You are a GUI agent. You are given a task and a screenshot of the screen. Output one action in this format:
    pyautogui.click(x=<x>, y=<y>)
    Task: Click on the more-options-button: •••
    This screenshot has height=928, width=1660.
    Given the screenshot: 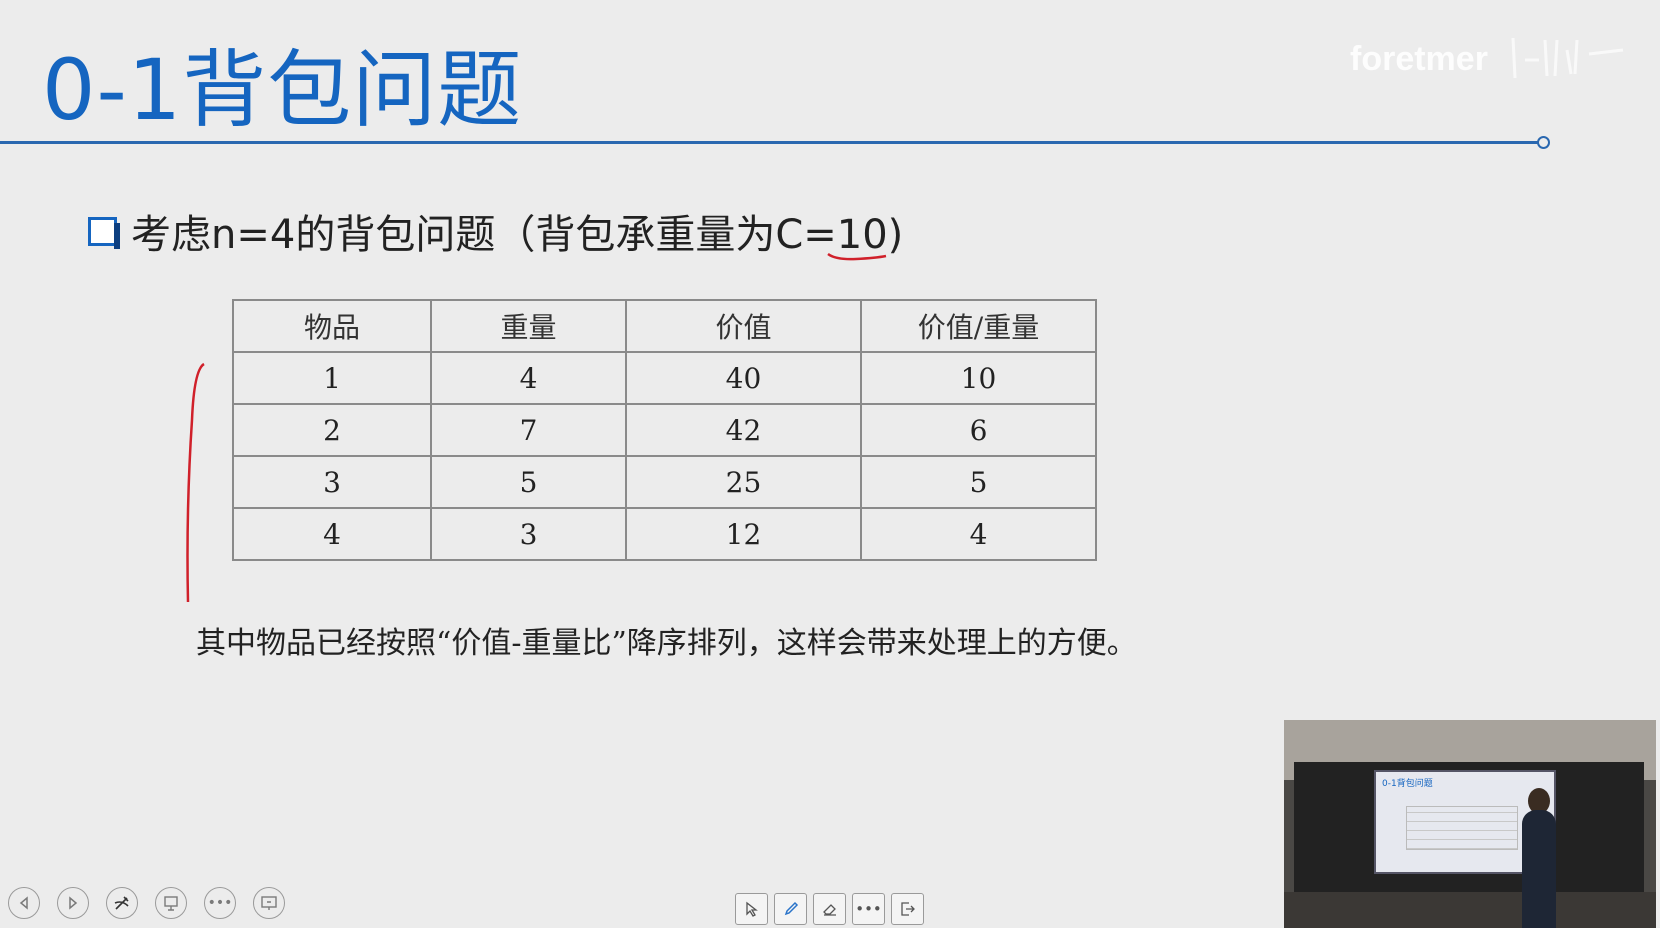 What is the action you would take?
    pyautogui.click(x=220, y=903)
    